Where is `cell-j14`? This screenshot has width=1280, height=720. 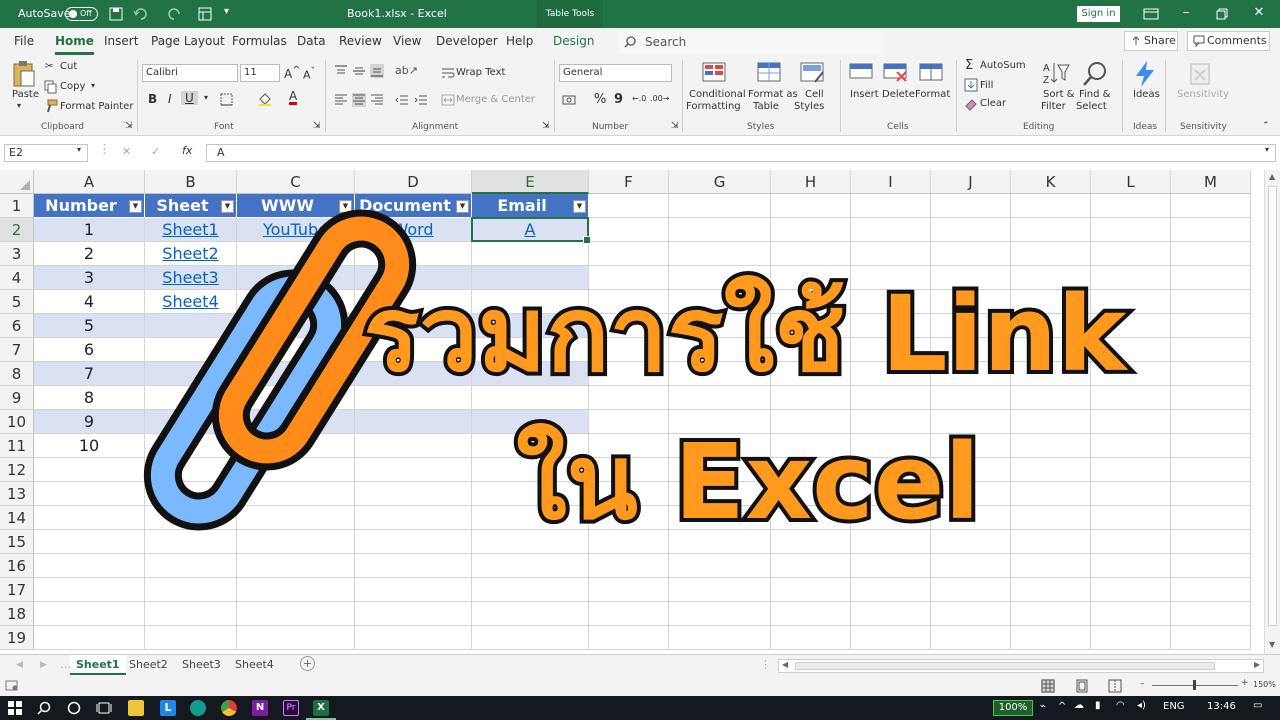 cell-j14 is located at coordinates (971, 518).